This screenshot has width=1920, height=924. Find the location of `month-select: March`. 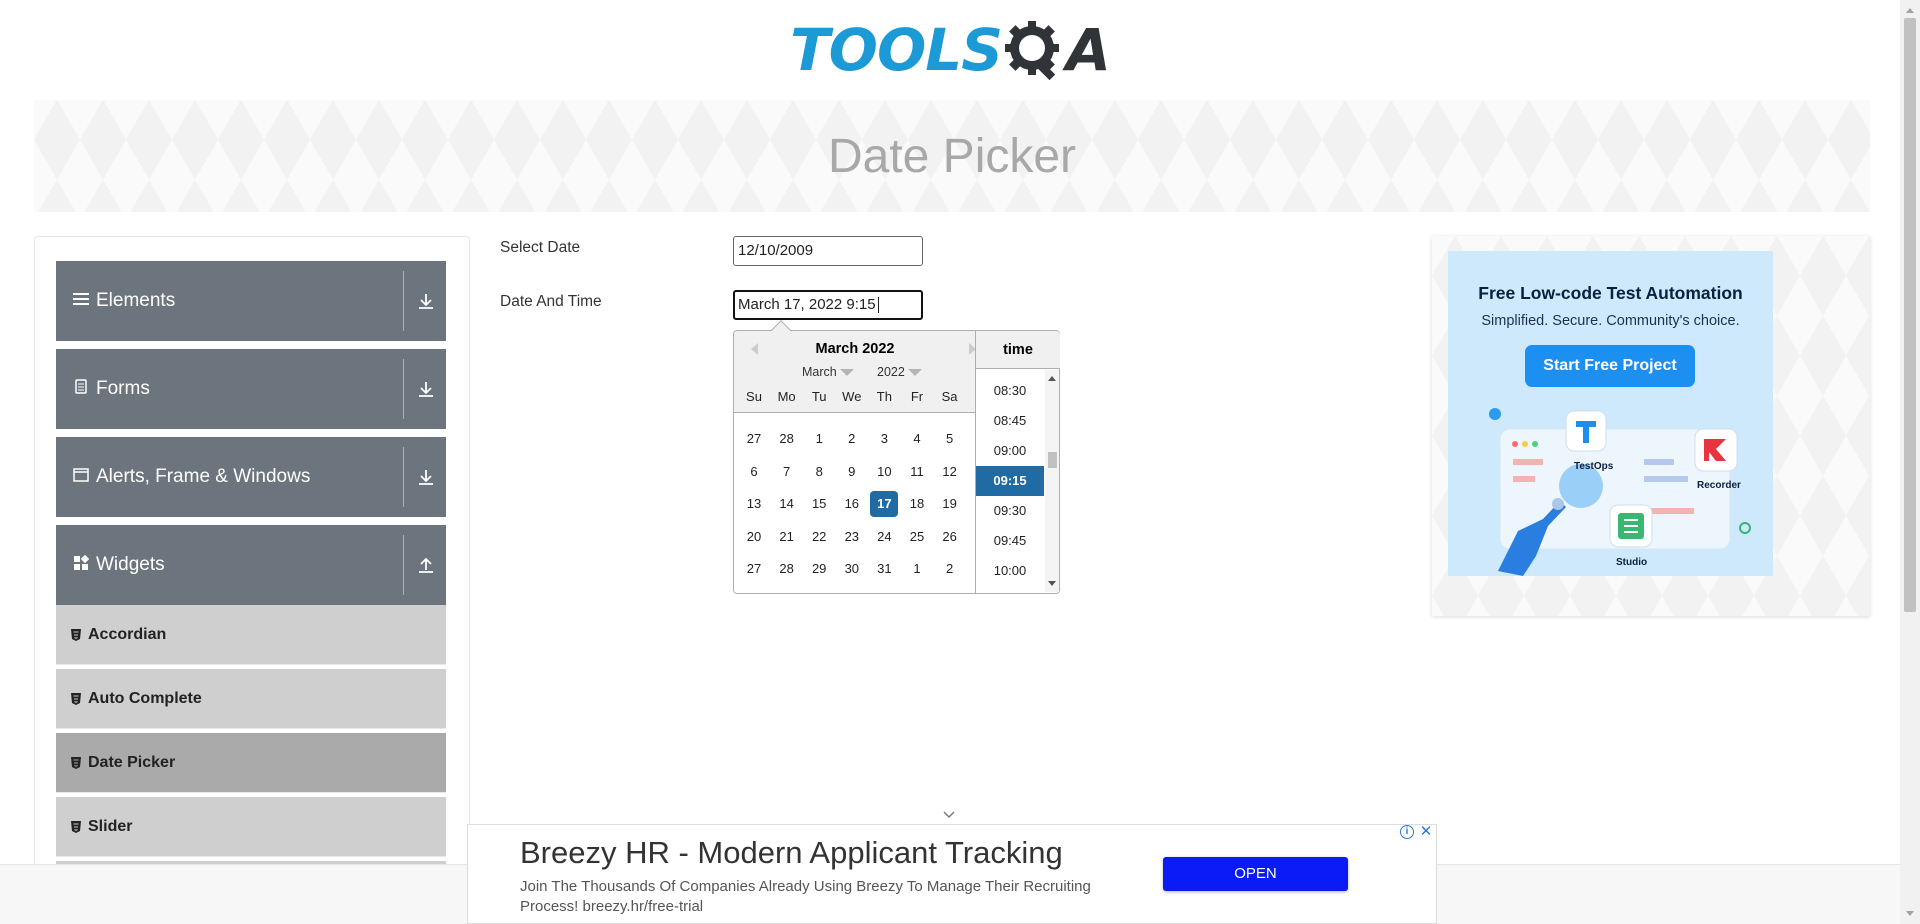

month-select: March is located at coordinates (828, 372).